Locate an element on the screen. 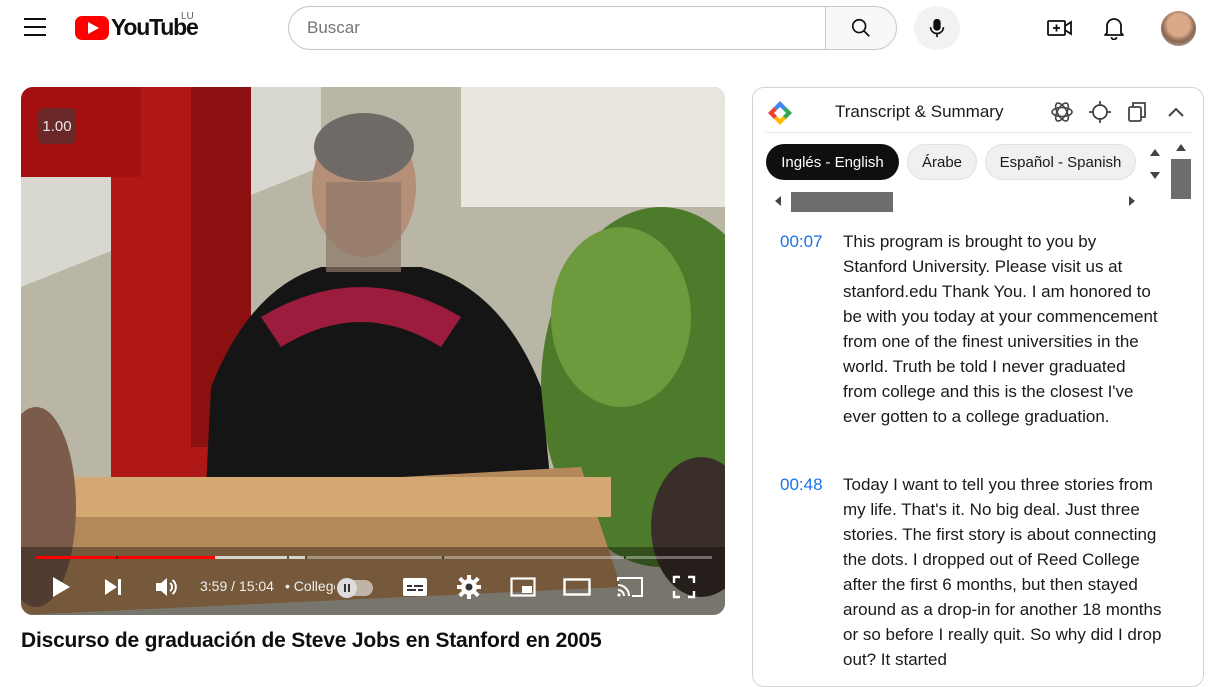 This screenshot has width=1217, height=687. miniplayer-button is located at coordinates (523, 587).